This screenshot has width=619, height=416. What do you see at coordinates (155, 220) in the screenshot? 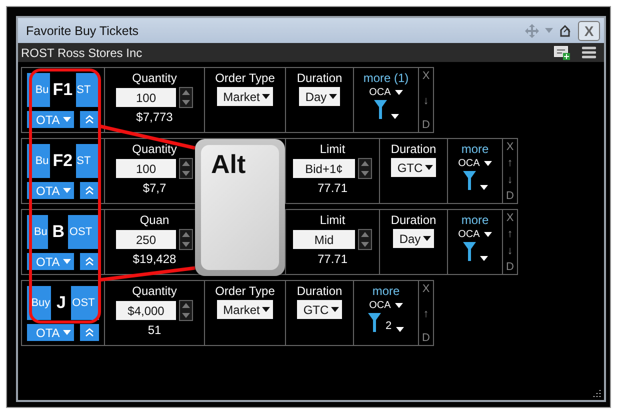
I see `field-label: Quan` at bounding box center [155, 220].